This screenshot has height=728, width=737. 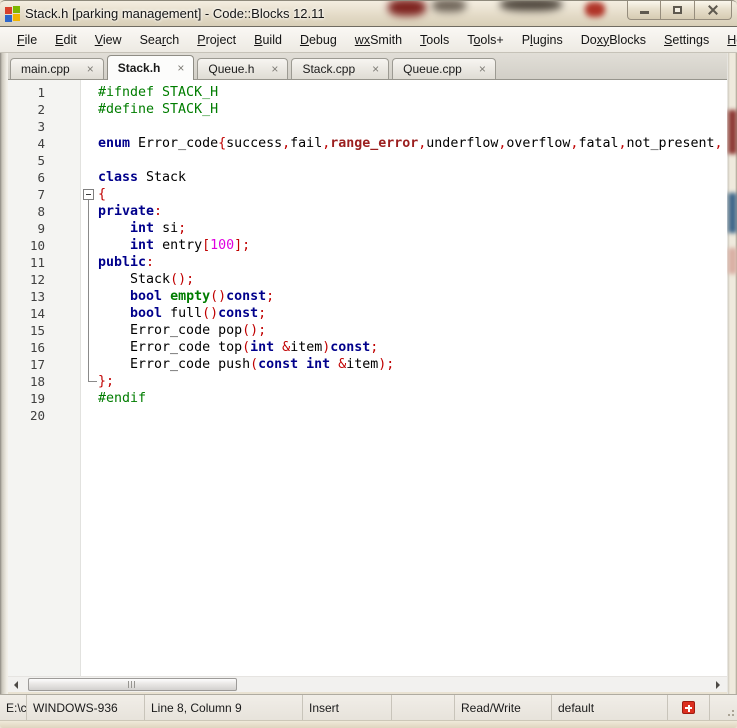 What do you see at coordinates (41, 92) in the screenshot?
I see `line-number: 1` at bounding box center [41, 92].